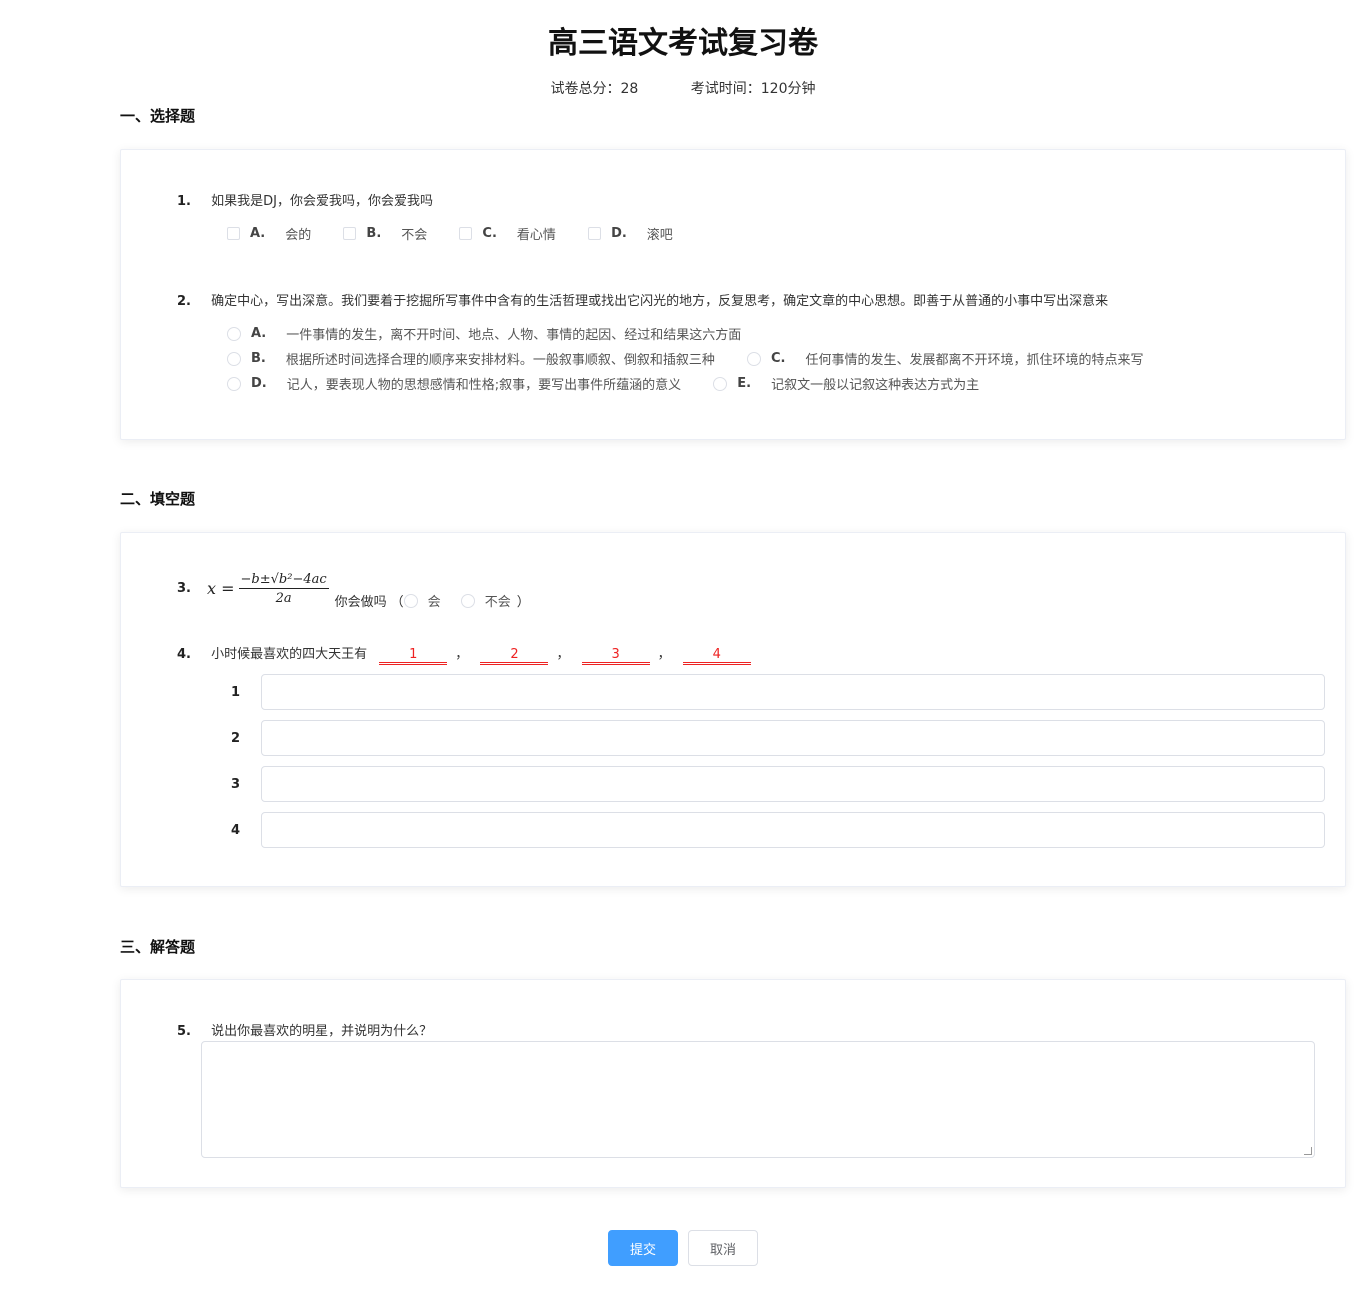  I want to click on fill-row-2: 2, so click(778, 738).